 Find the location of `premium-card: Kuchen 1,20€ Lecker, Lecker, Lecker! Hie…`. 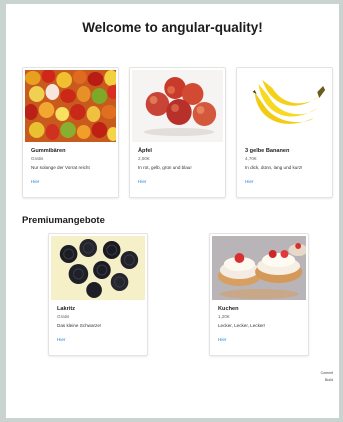

premium-card: Kuchen 1,20€ Lecker, Lecker, Lecker! Hie… is located at coordinates (259, 294).